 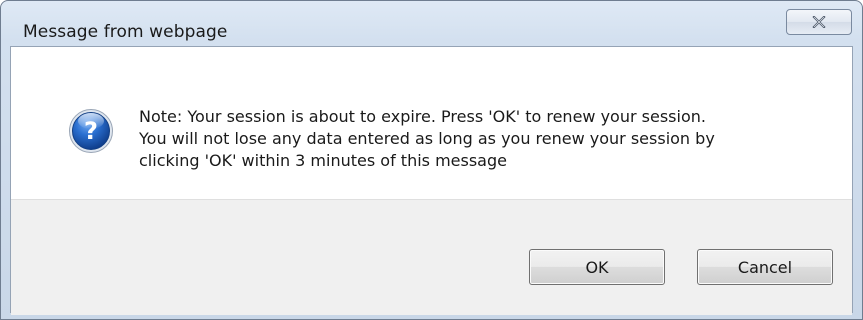 What do you see at coordinates (597, 267) in the screenshot?
I see `ok-button: OK` at bounding box center [597, 267].